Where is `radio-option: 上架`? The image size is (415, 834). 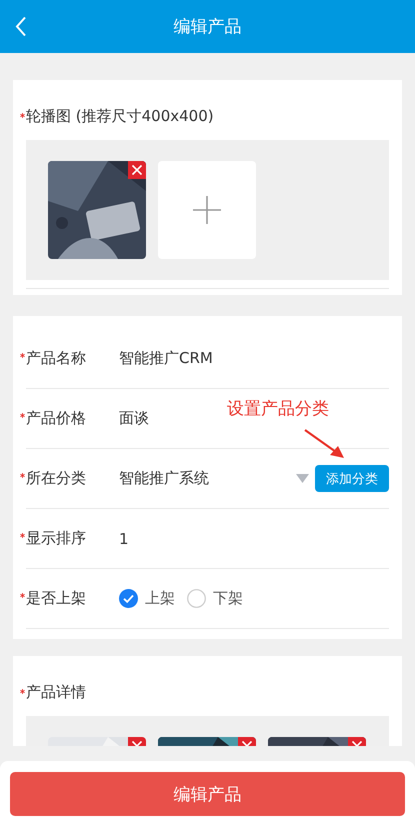 radio-option: 上架 is located at coordinates (147, 598).